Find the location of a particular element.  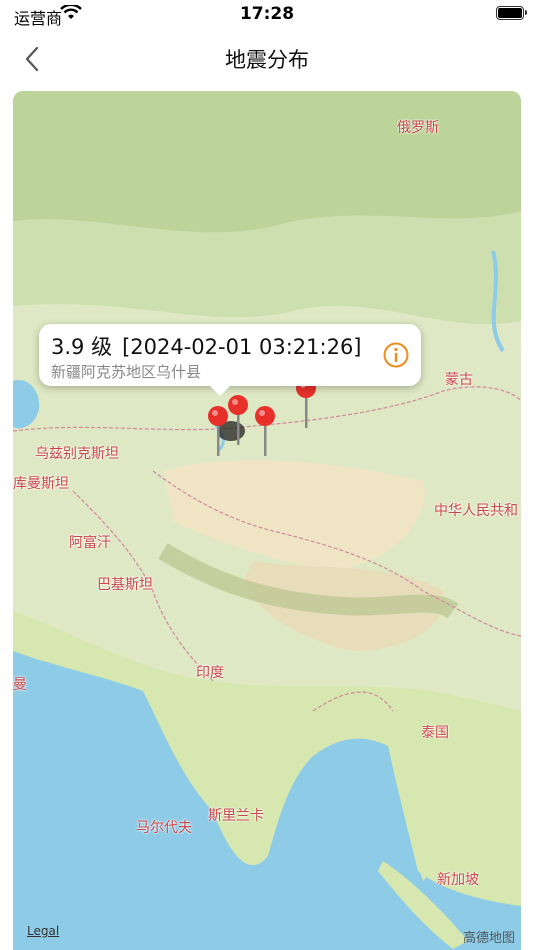

earthquake-pin-selected is located at coordinates (218, 430).